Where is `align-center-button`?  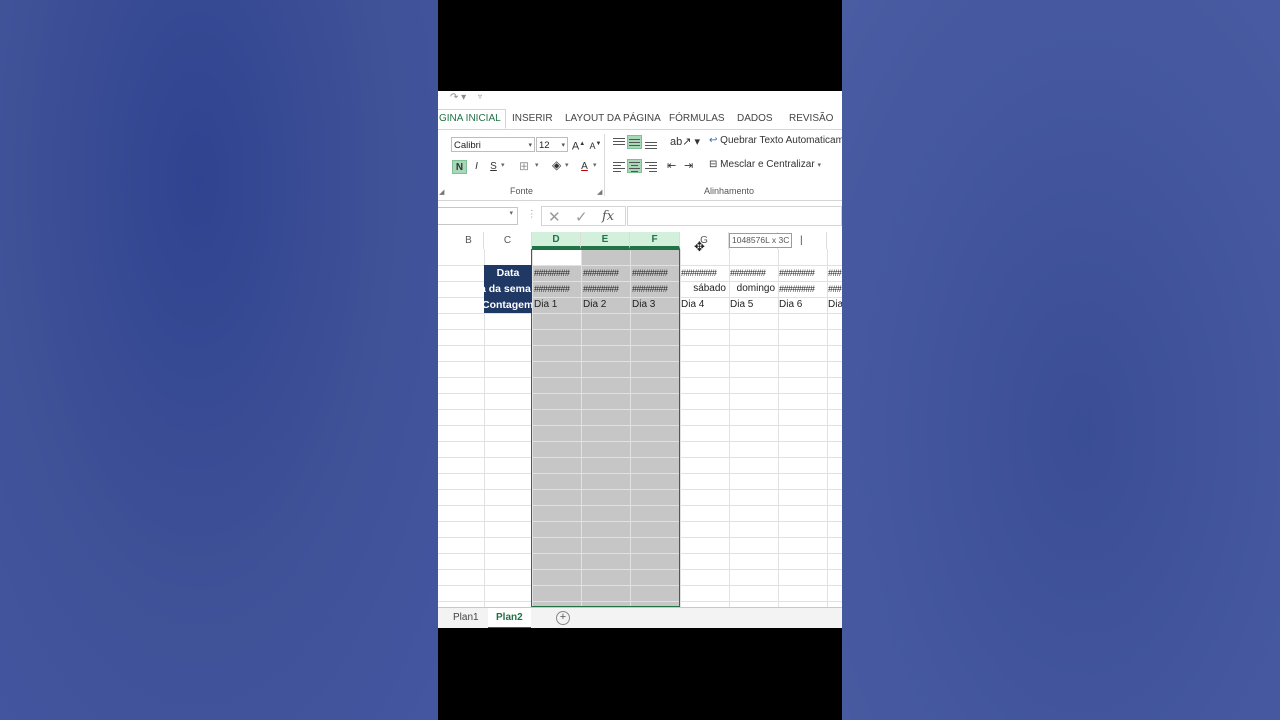
align-center-button is located at coordinates (634, 166).